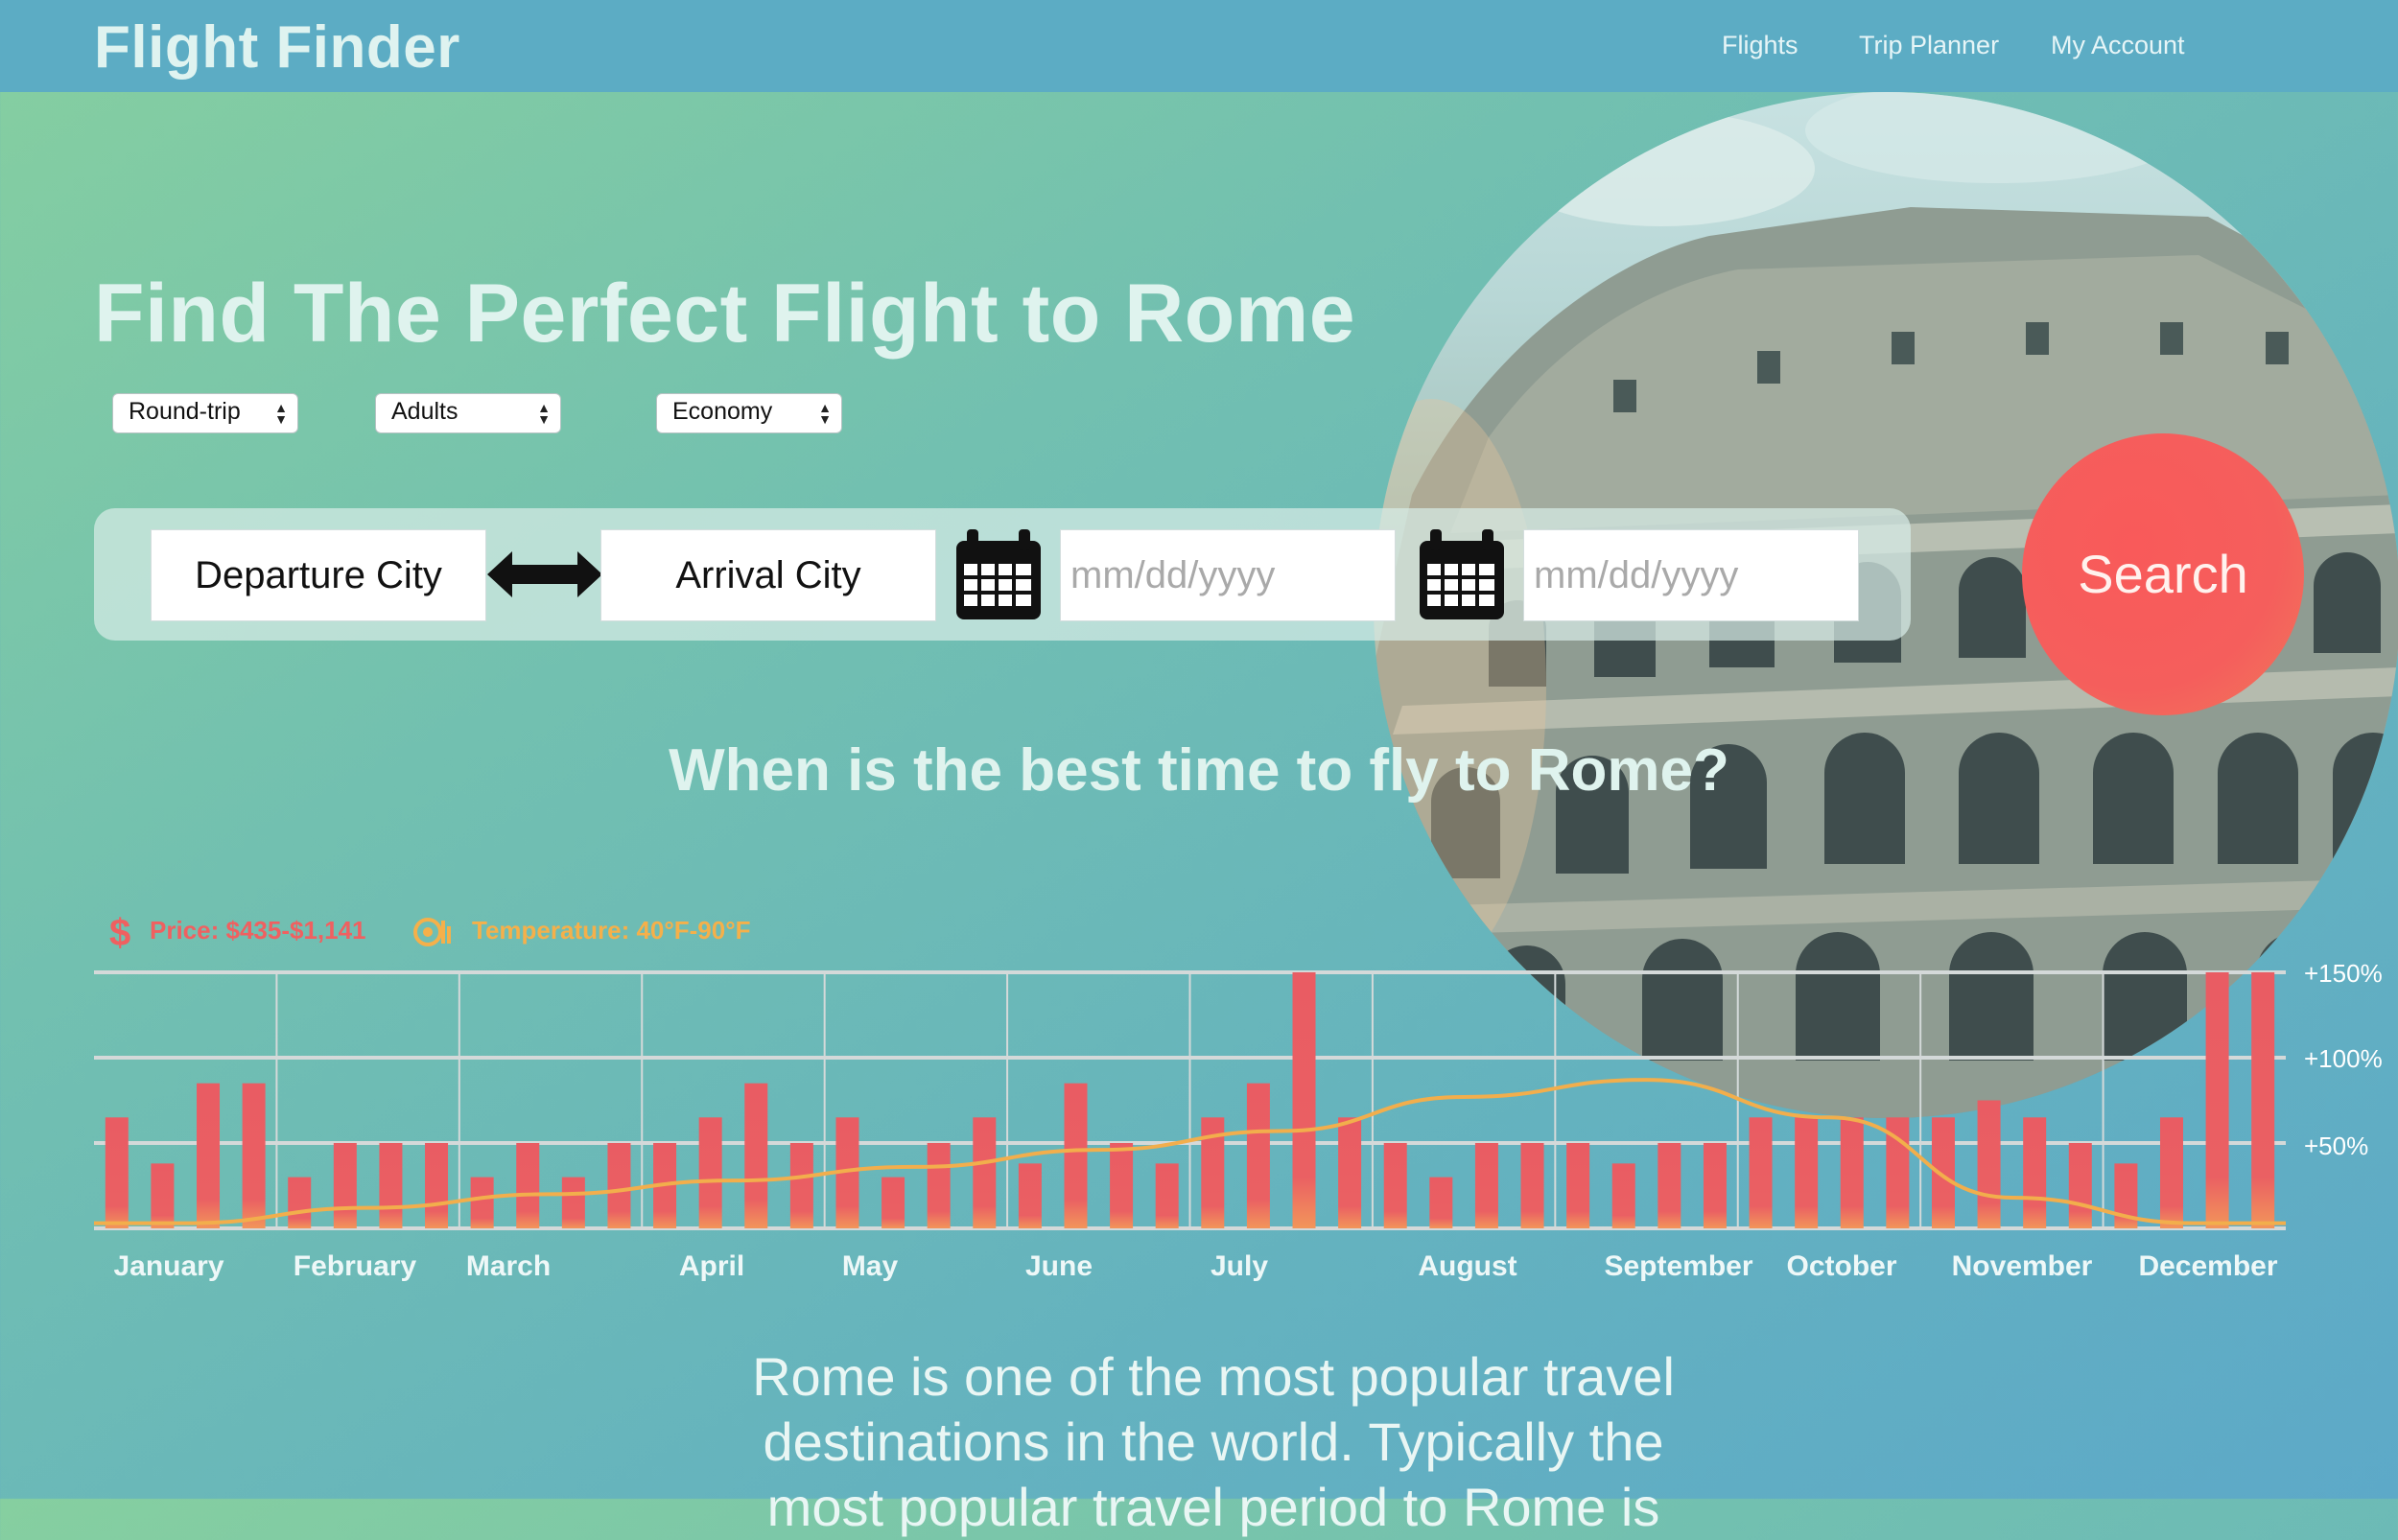  I want to click on description-line: Rome is one of the most popular travel, so click(1213, 1376).